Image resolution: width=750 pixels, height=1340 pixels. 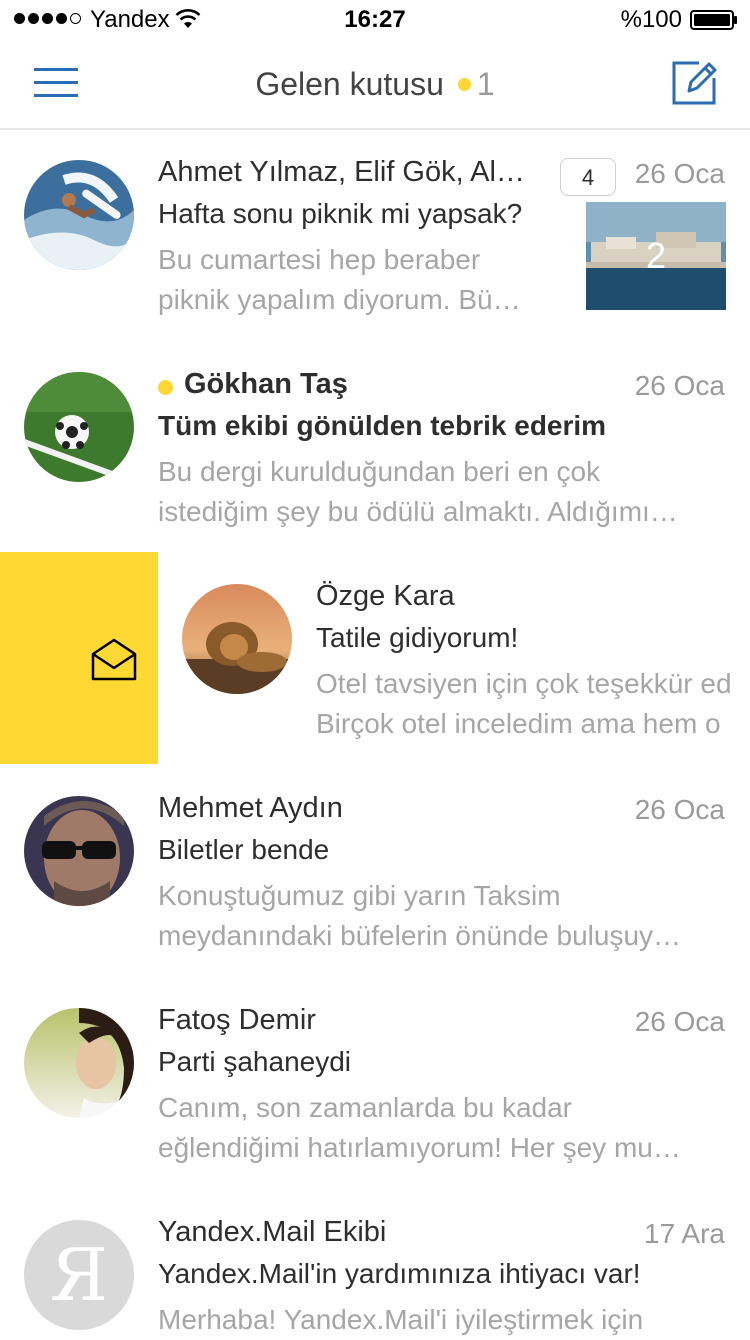 I want to click on message-preview: Merhaba! Yandex.Mail'i iyileştirmek için, so click(x=442, y=1320).